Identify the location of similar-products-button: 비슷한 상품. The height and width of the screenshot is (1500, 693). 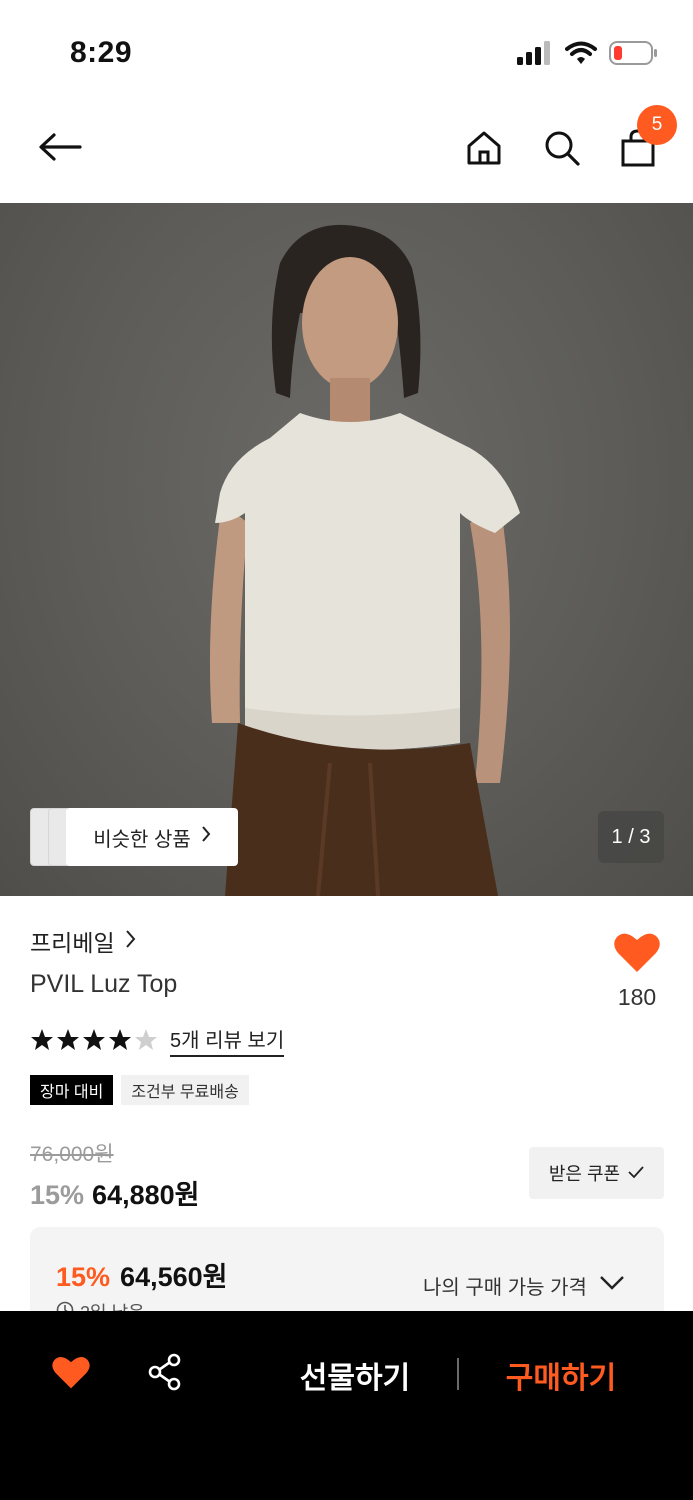
(134, 837).